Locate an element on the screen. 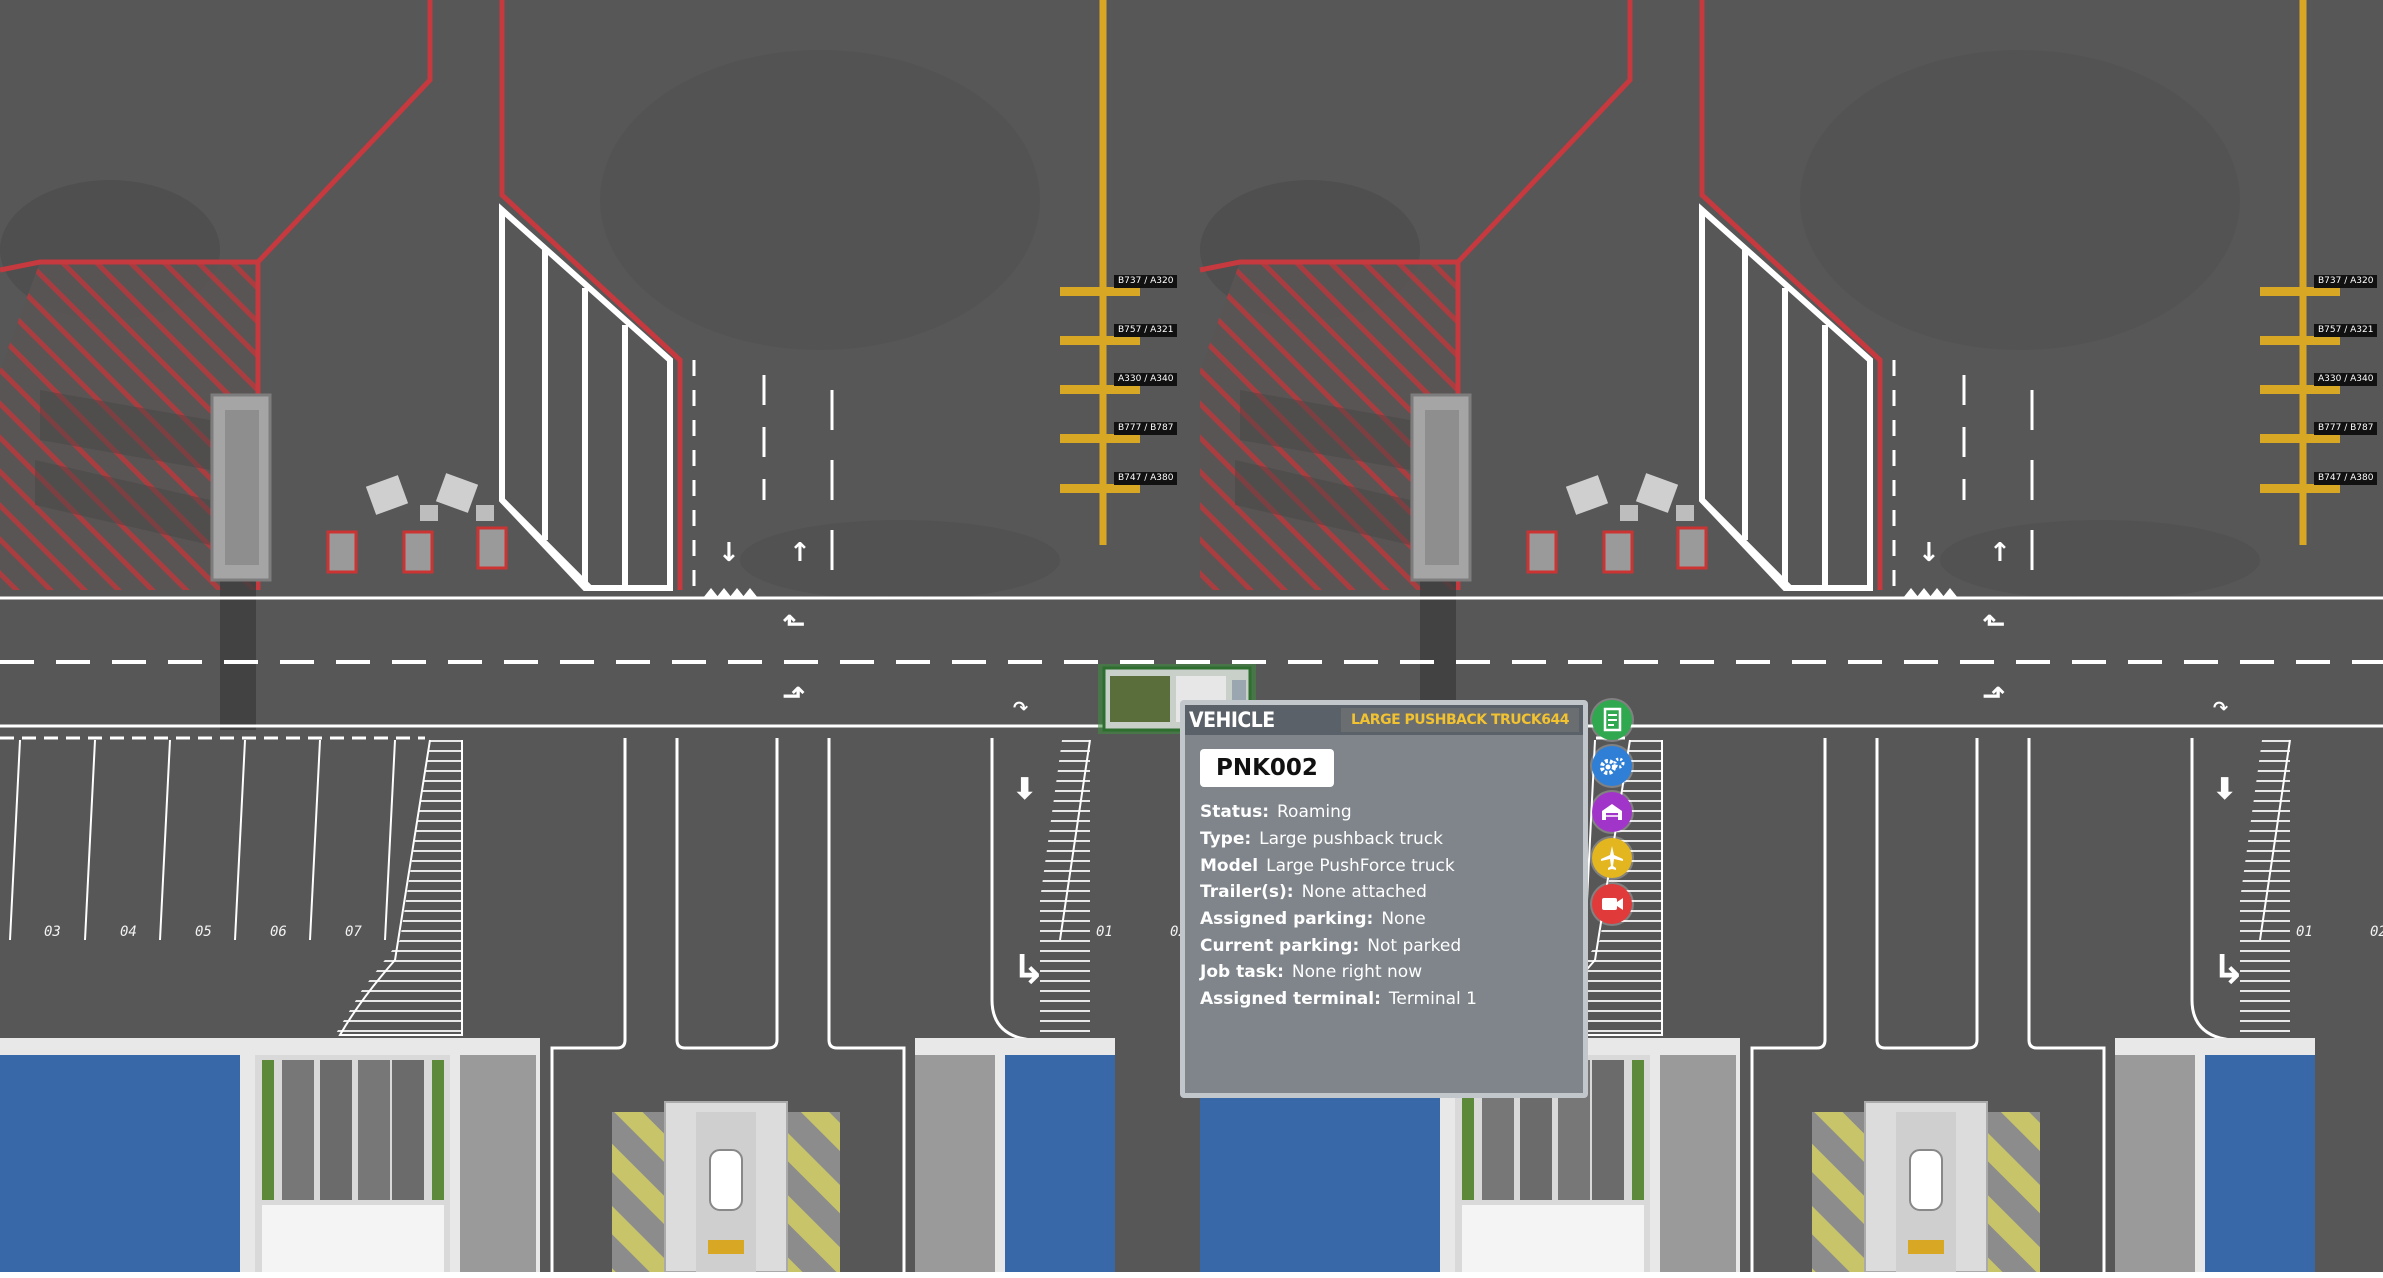  info-label: Job task: is located at coordinates (1242, 972).